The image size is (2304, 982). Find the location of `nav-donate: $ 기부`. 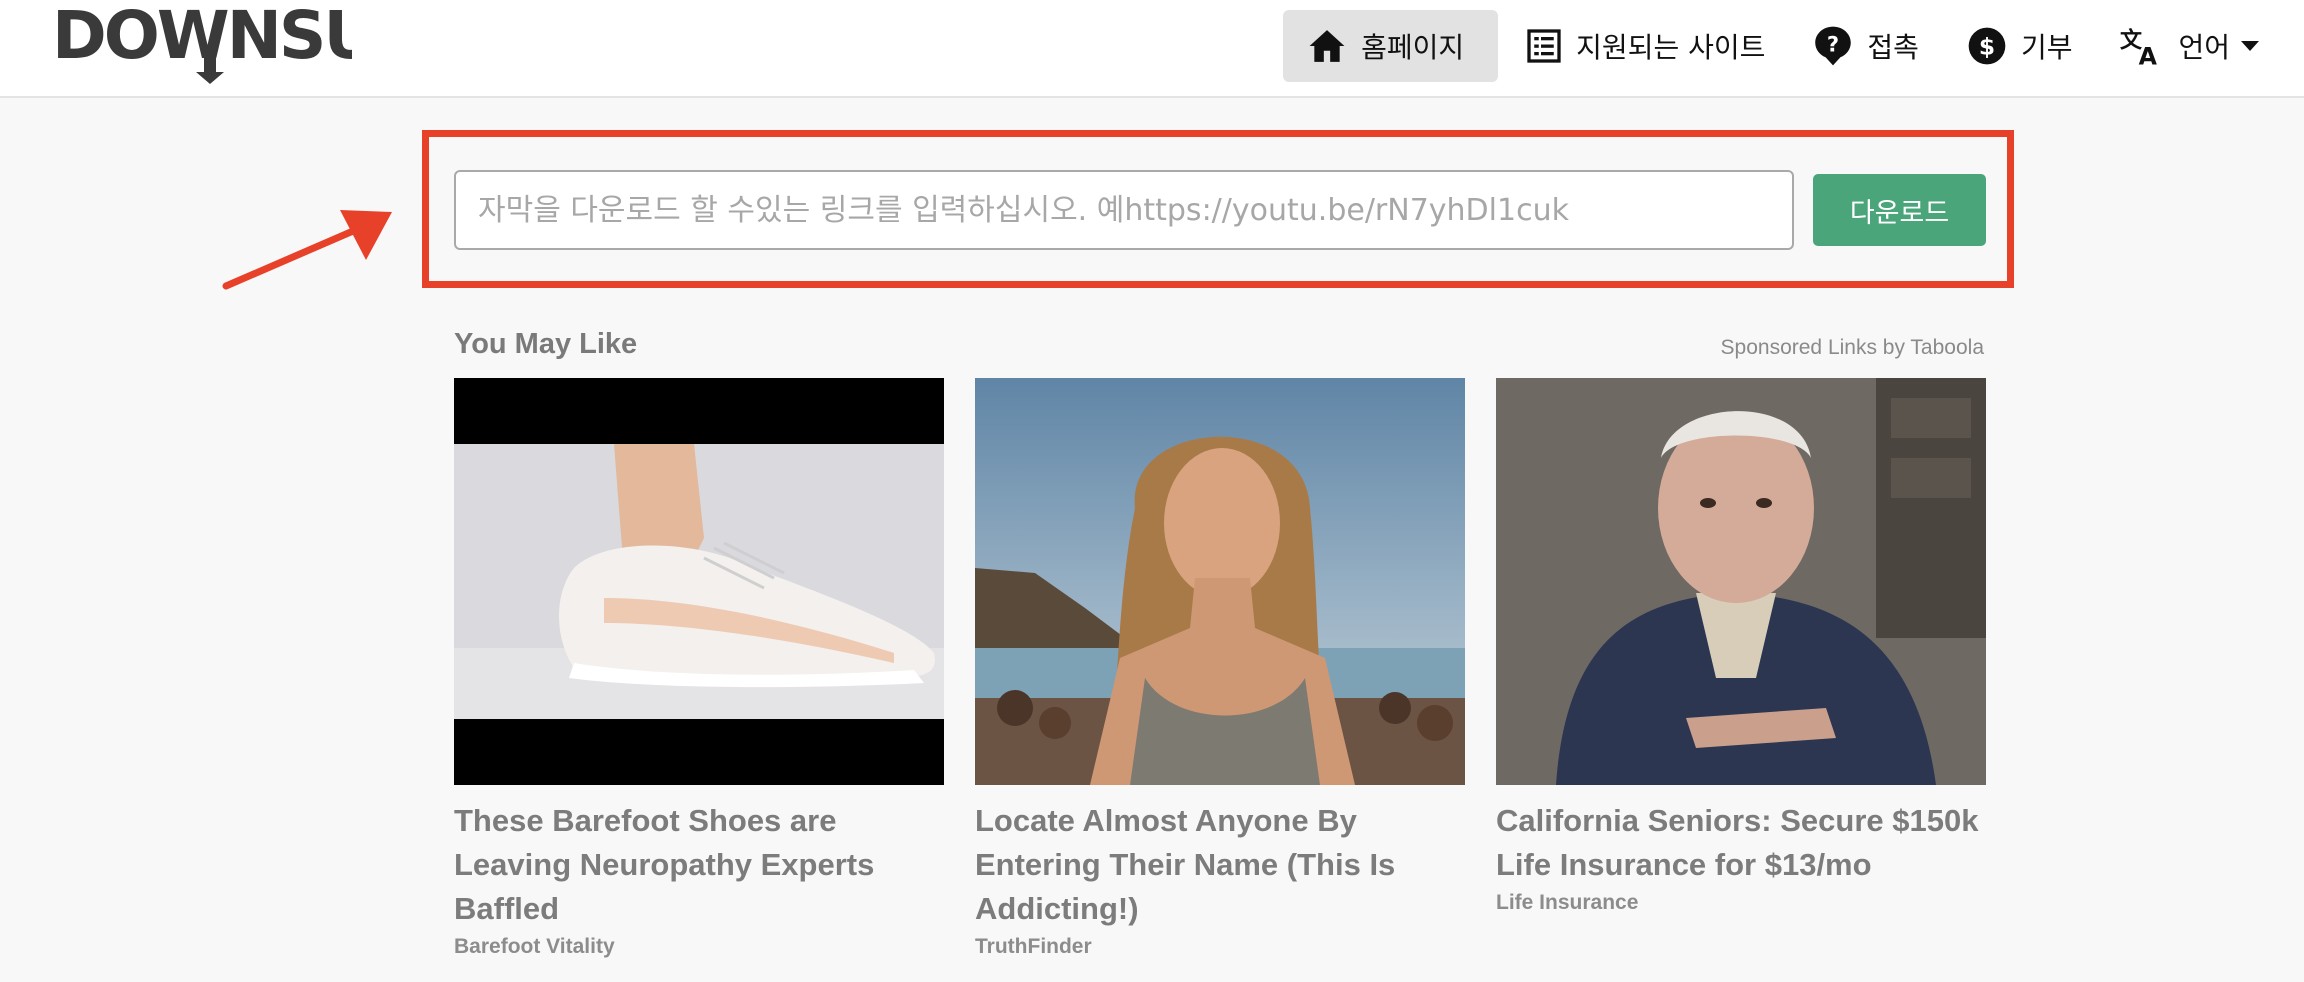

nav-donate: $ 기부 is located at coordinates (2020, 46).